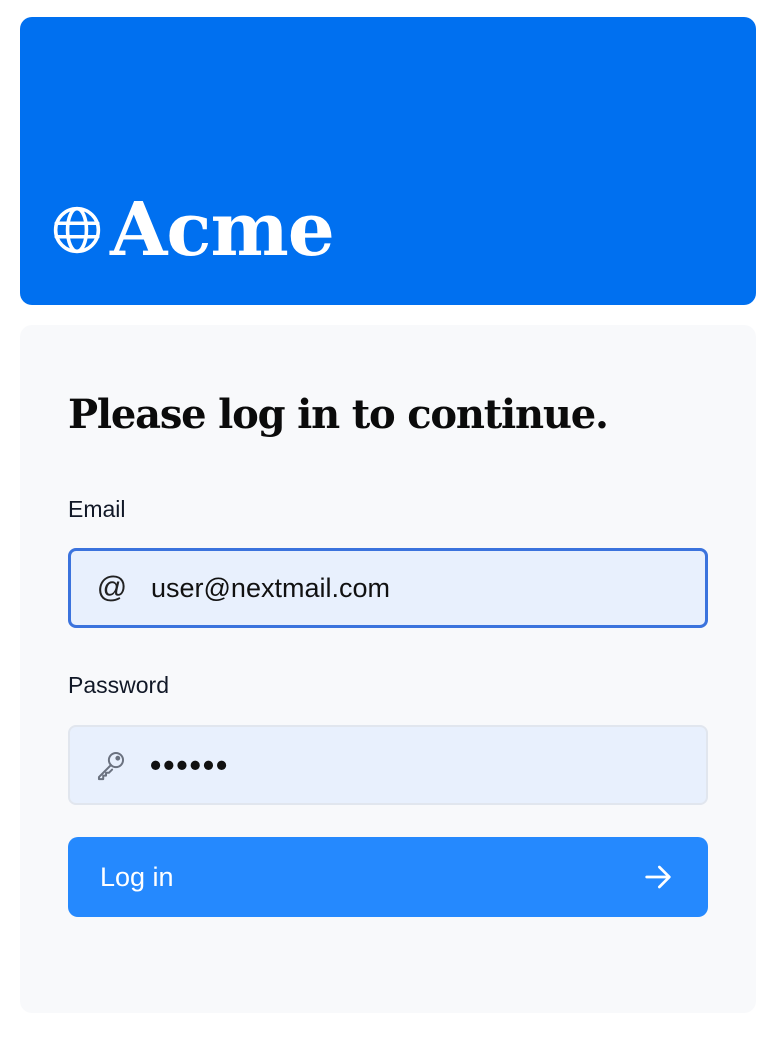 The width and height of the screenshot is (777, 1041). What do you see at coordinates (270, 588) in the screenshot?
I see `email-value: user@nextmail.com` at bounding box center [270, 588].